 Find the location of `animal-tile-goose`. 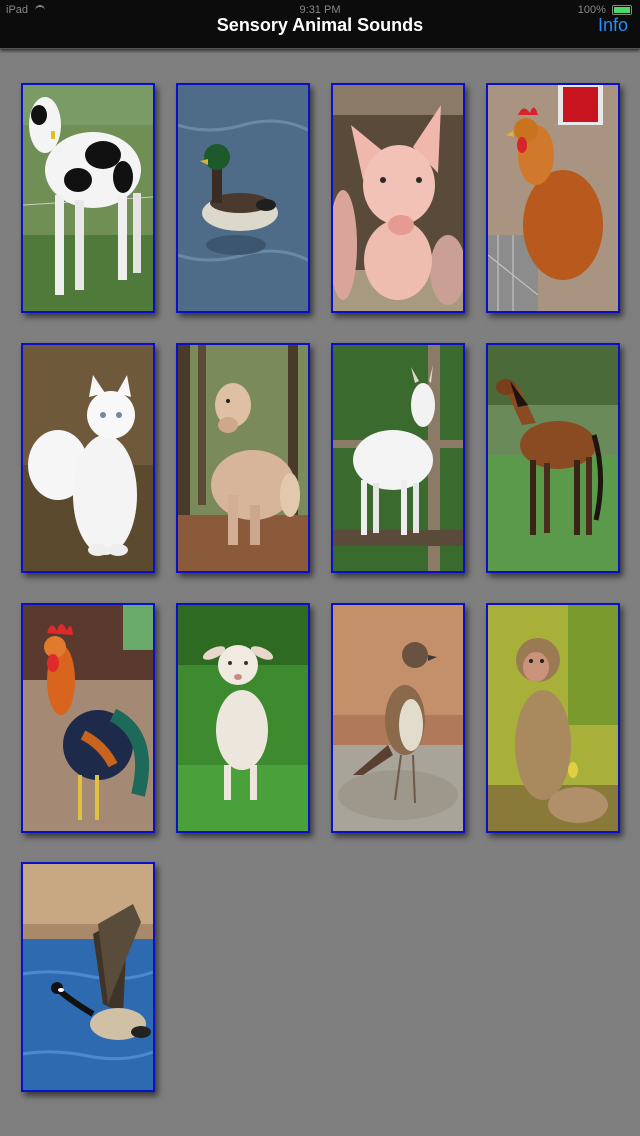

animal-tile-goose is located at coordinates (88, 977).